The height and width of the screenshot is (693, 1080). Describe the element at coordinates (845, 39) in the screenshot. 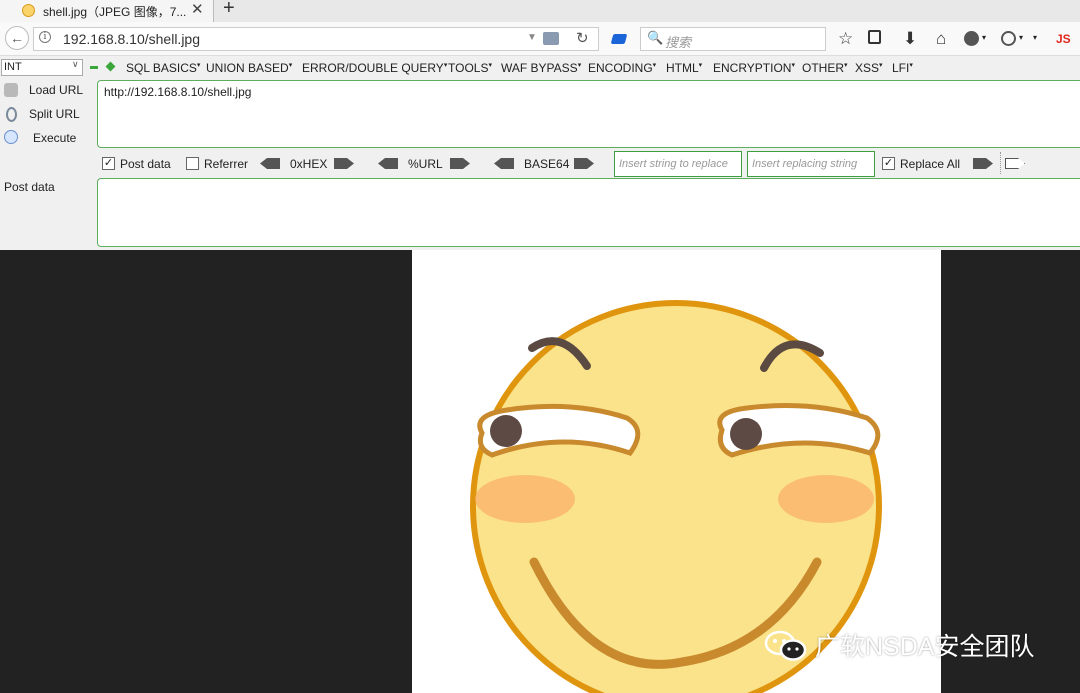

I see `star-icon: ☆` at that location.